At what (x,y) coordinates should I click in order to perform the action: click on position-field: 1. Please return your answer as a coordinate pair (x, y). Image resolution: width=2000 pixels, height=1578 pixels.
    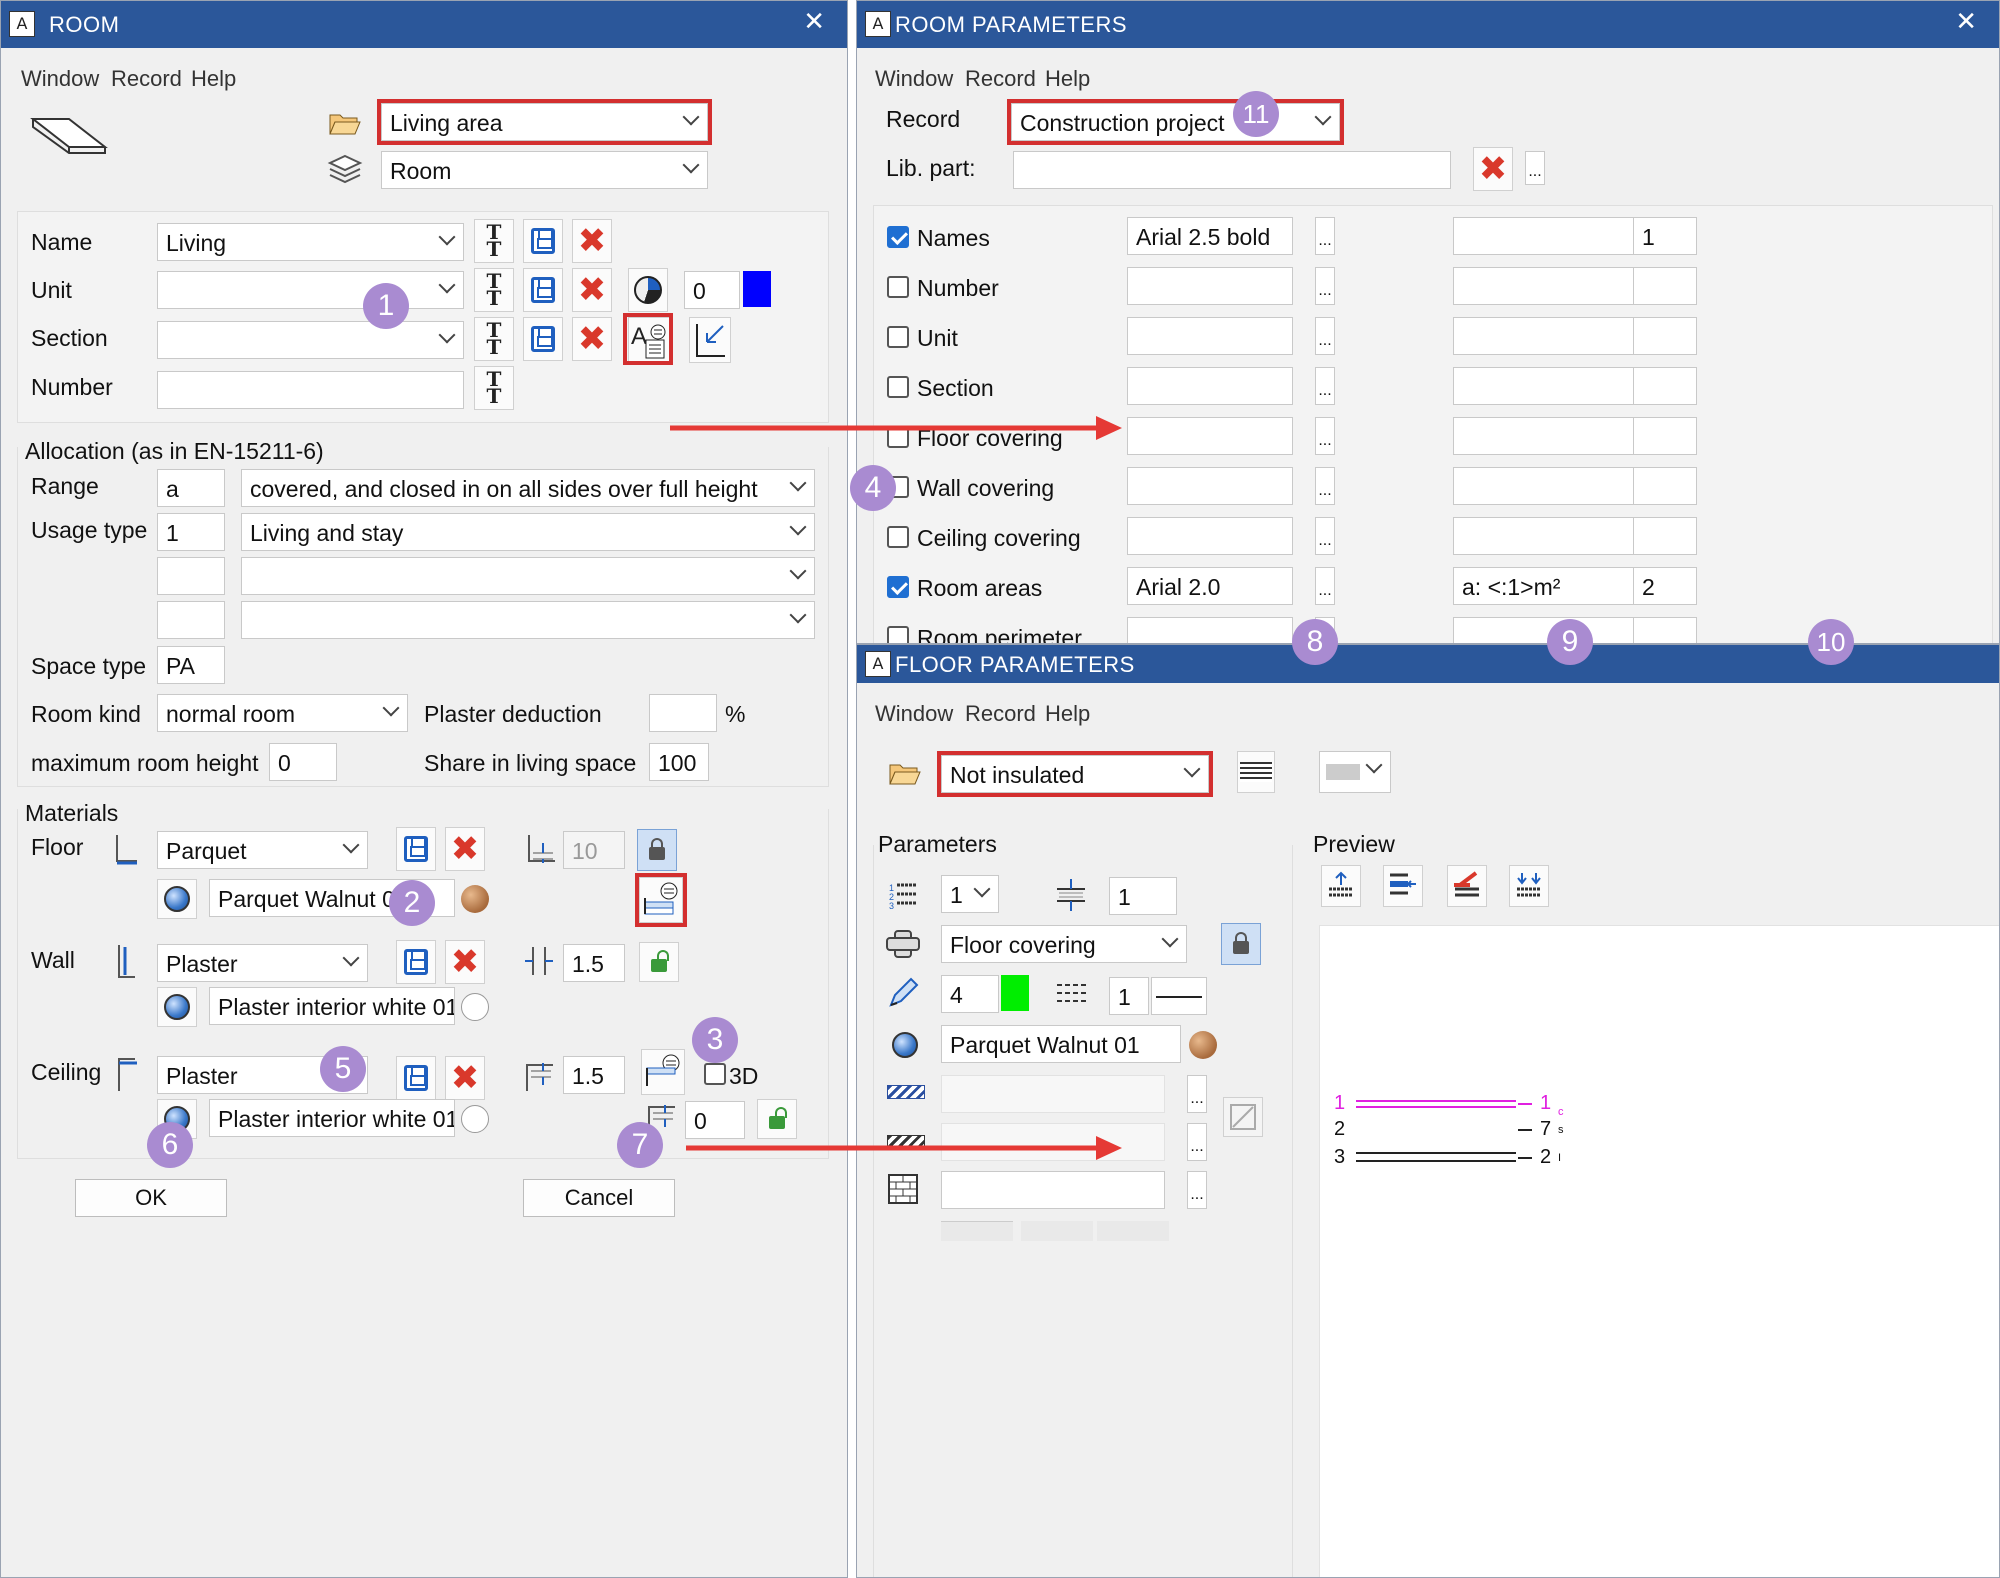
    Looking at the image, I should click on (1665, 236).